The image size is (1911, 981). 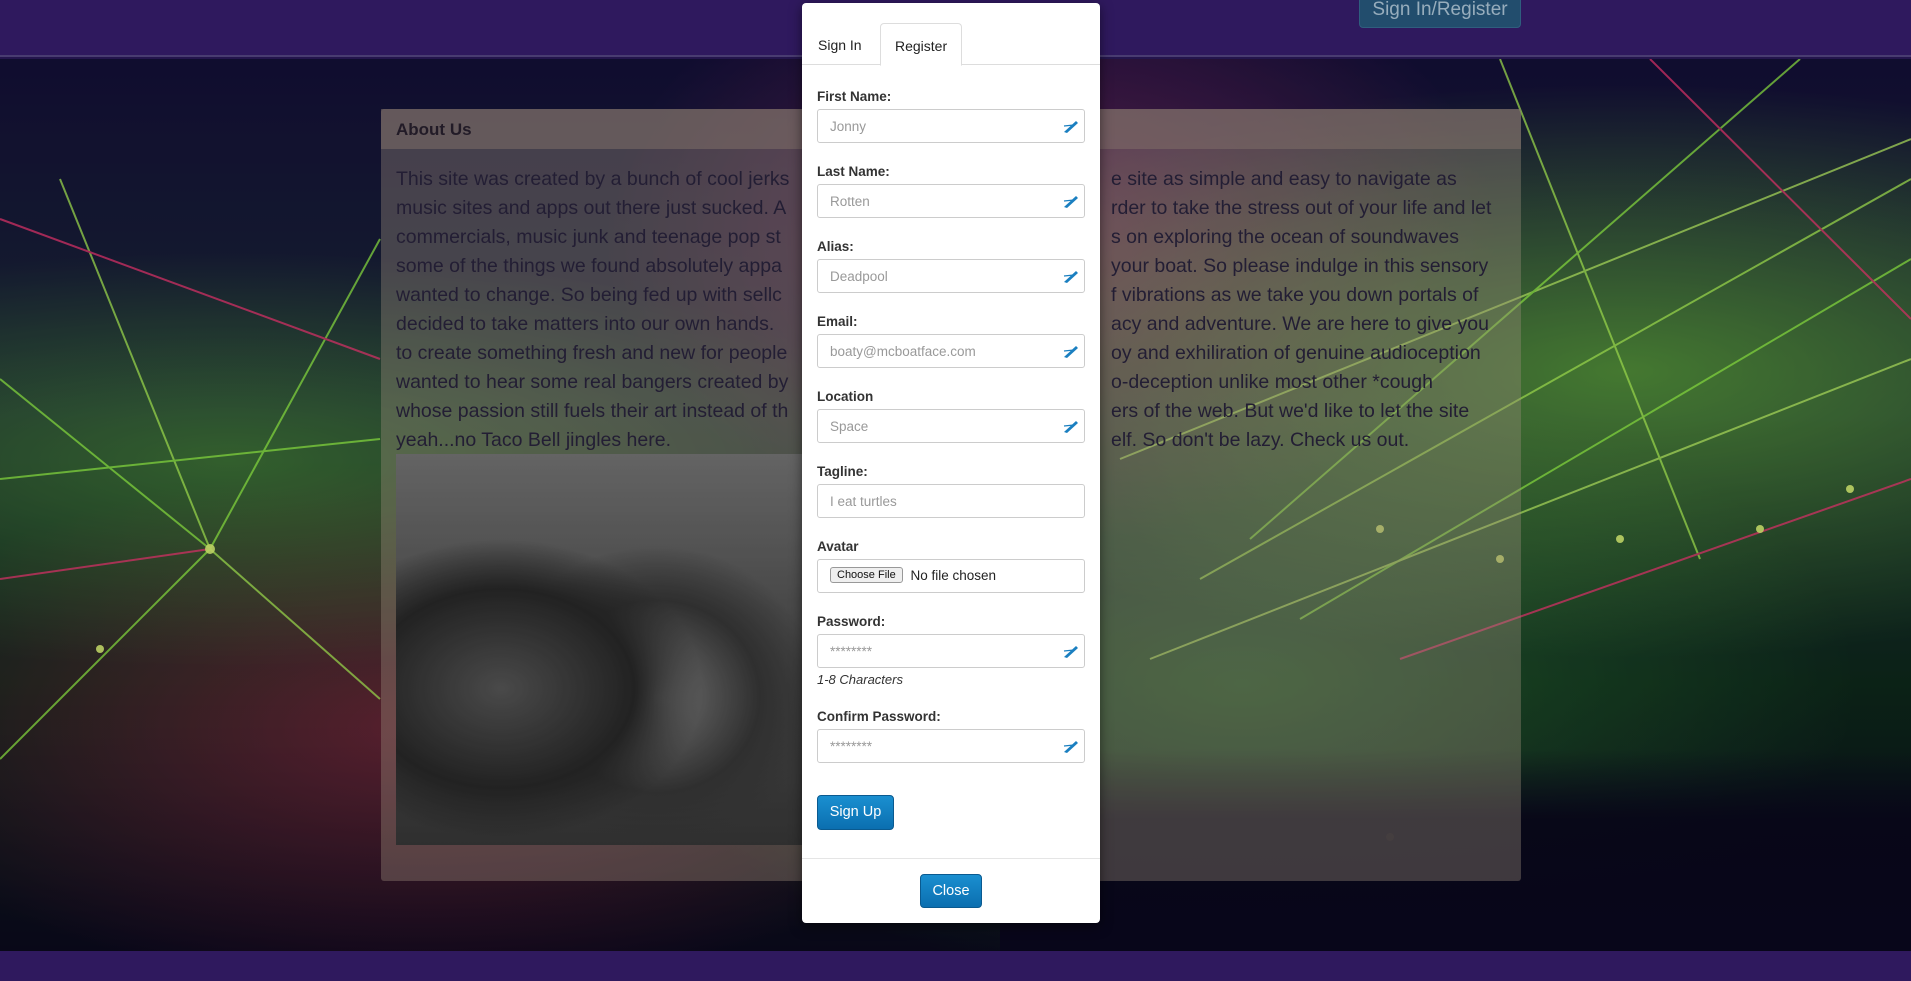 I want to click on alias-placeholder: Deadpool, so click(x=859, y=276).